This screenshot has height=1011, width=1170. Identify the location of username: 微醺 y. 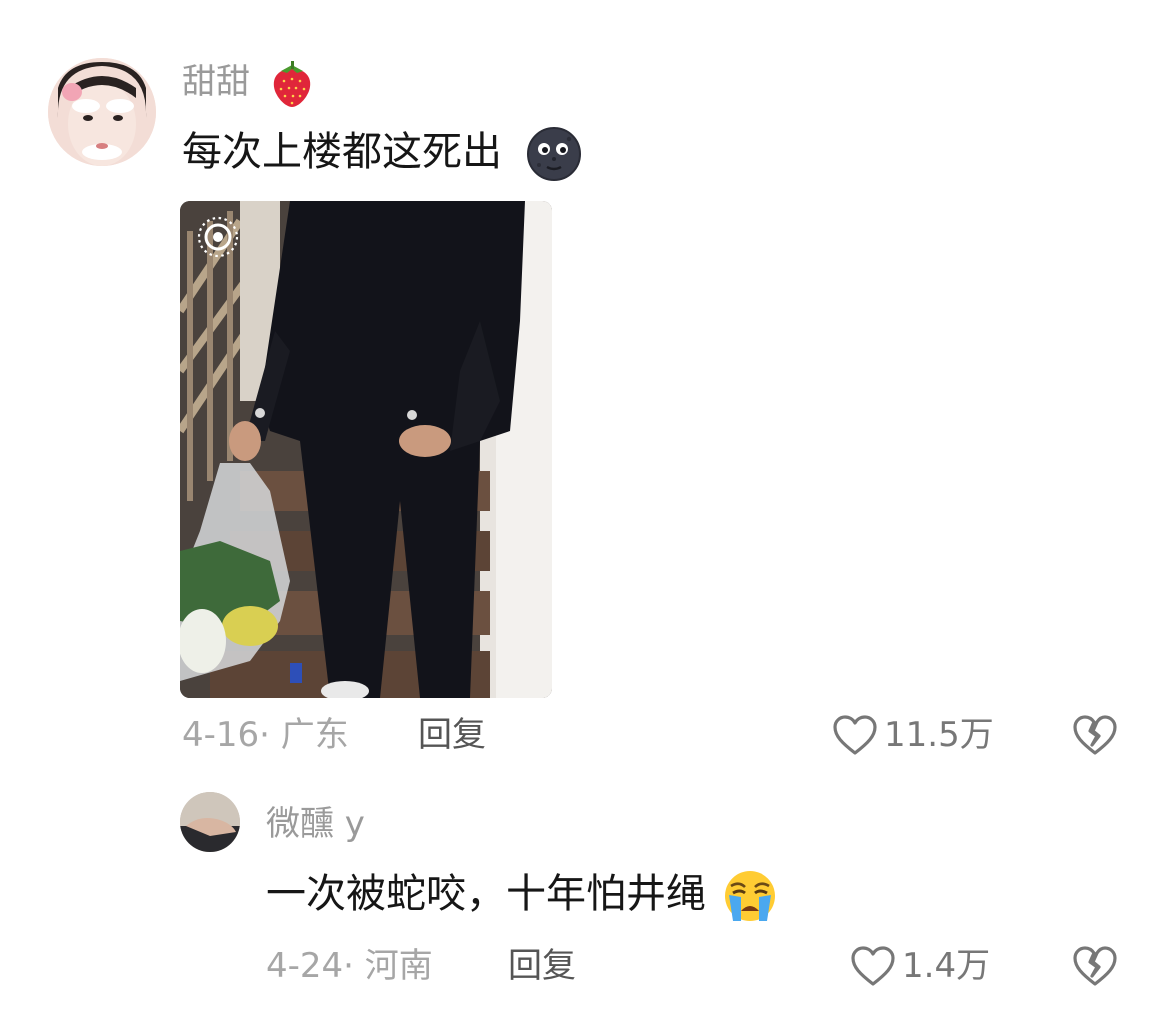
(315, 824).